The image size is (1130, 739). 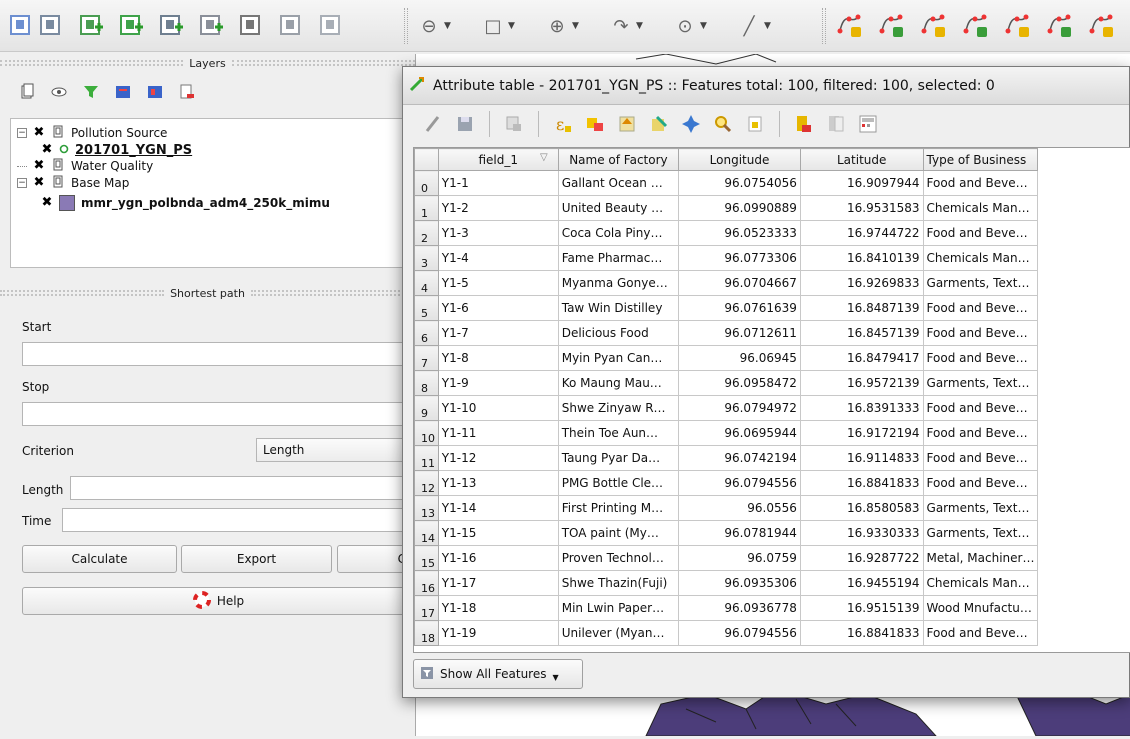 I want to click on table-cell: 16.9455194, so click(x=861, y=583).